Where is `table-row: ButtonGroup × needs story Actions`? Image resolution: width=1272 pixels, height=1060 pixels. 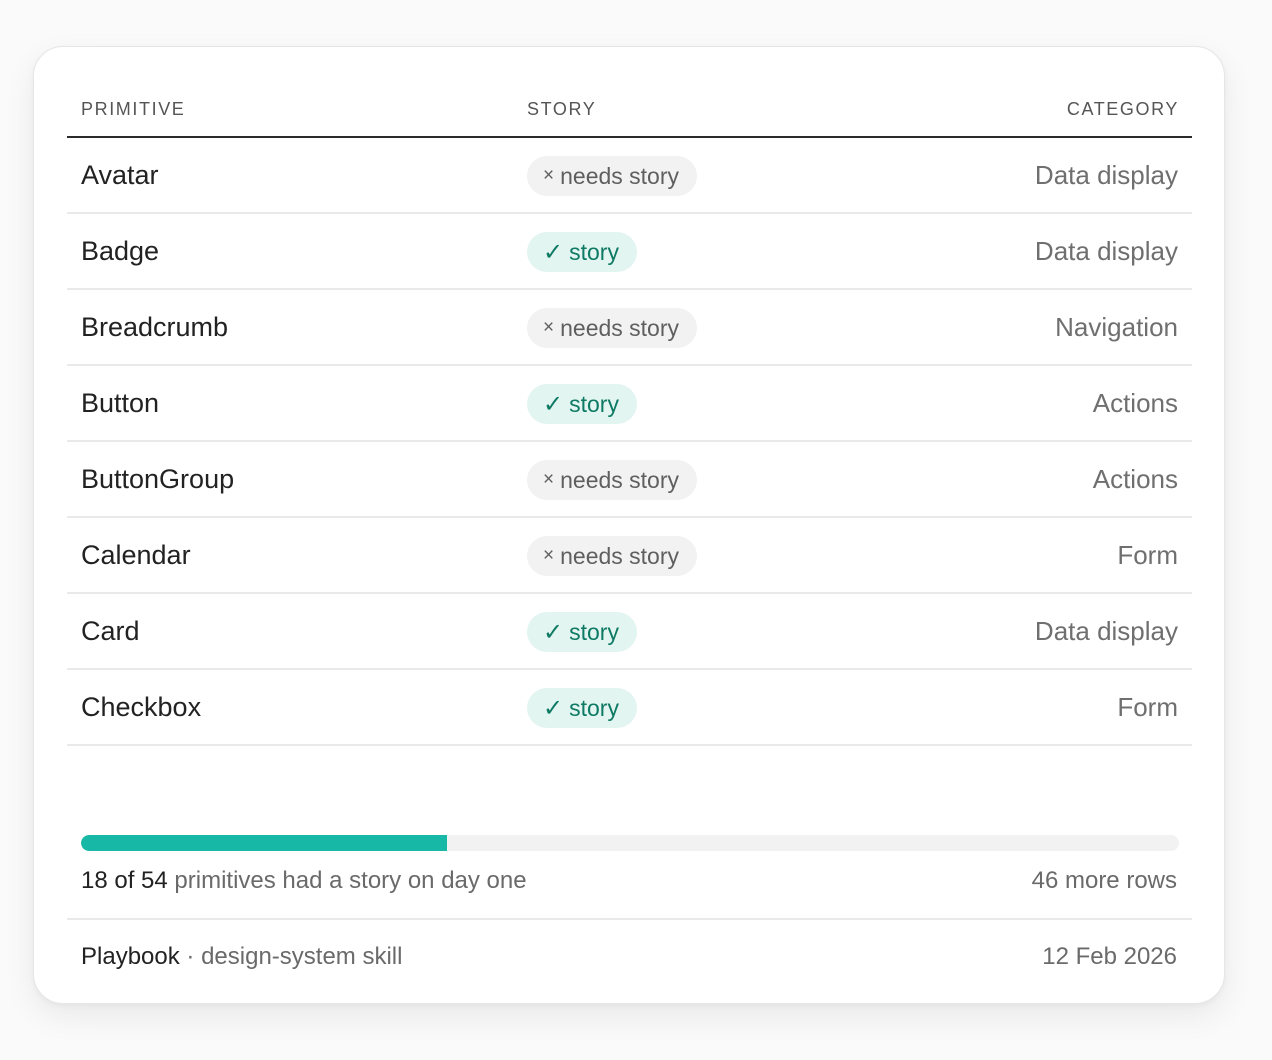 table-row: ButtonGroup × needs story Actions is located at coordinates (629, 480).